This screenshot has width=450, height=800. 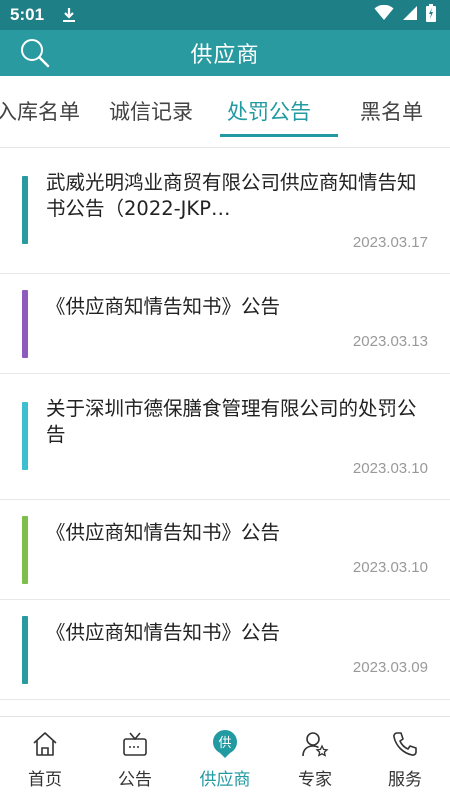 What do you see at coordinates (279, 135) in the screenshot?
I see `active-tab-indicator` at bounding box center [279, 135].